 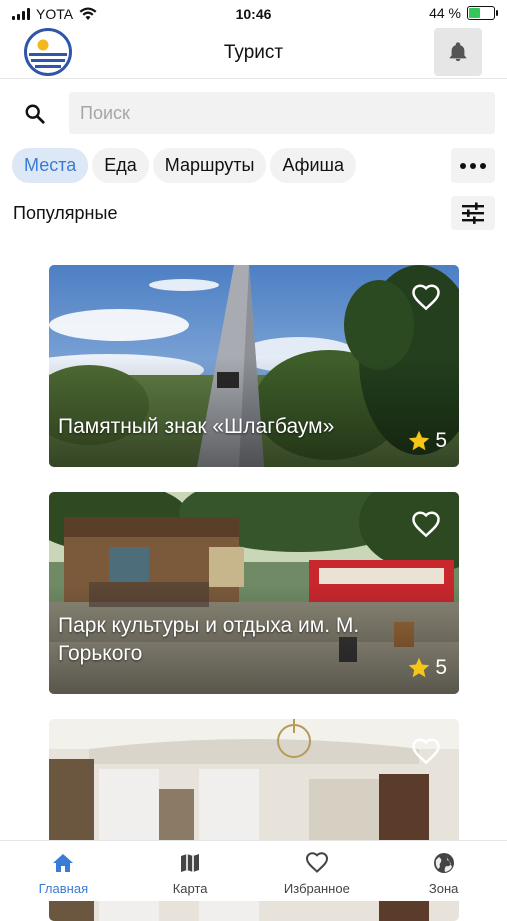 I want to click on nav-label: Главная, so click(x=63, y=888).